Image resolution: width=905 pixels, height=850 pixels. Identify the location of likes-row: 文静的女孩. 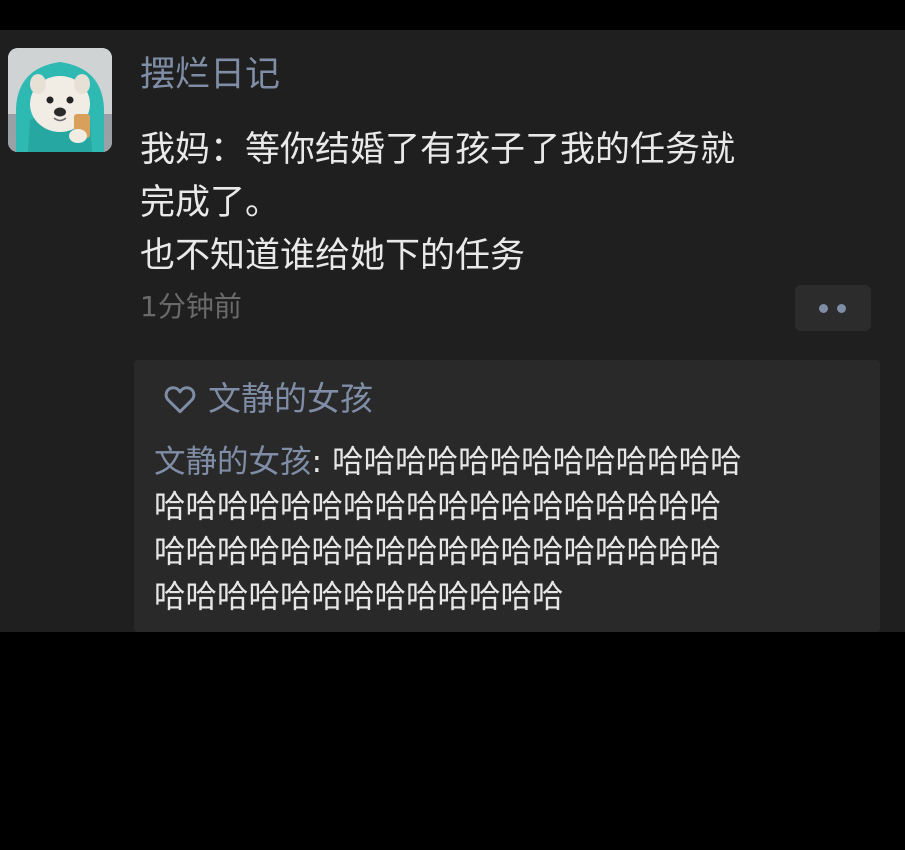
(268, 399).